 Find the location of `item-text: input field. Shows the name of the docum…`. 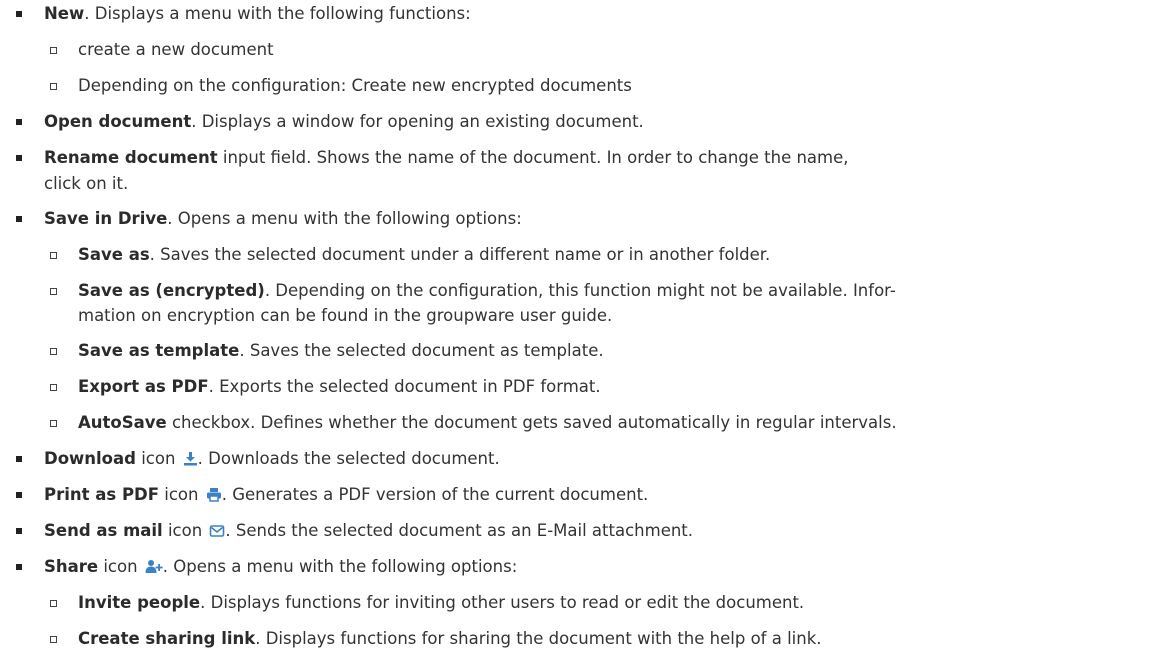

item-text: input field. Shows the name of the docum… is located at coordinates (533, 157).